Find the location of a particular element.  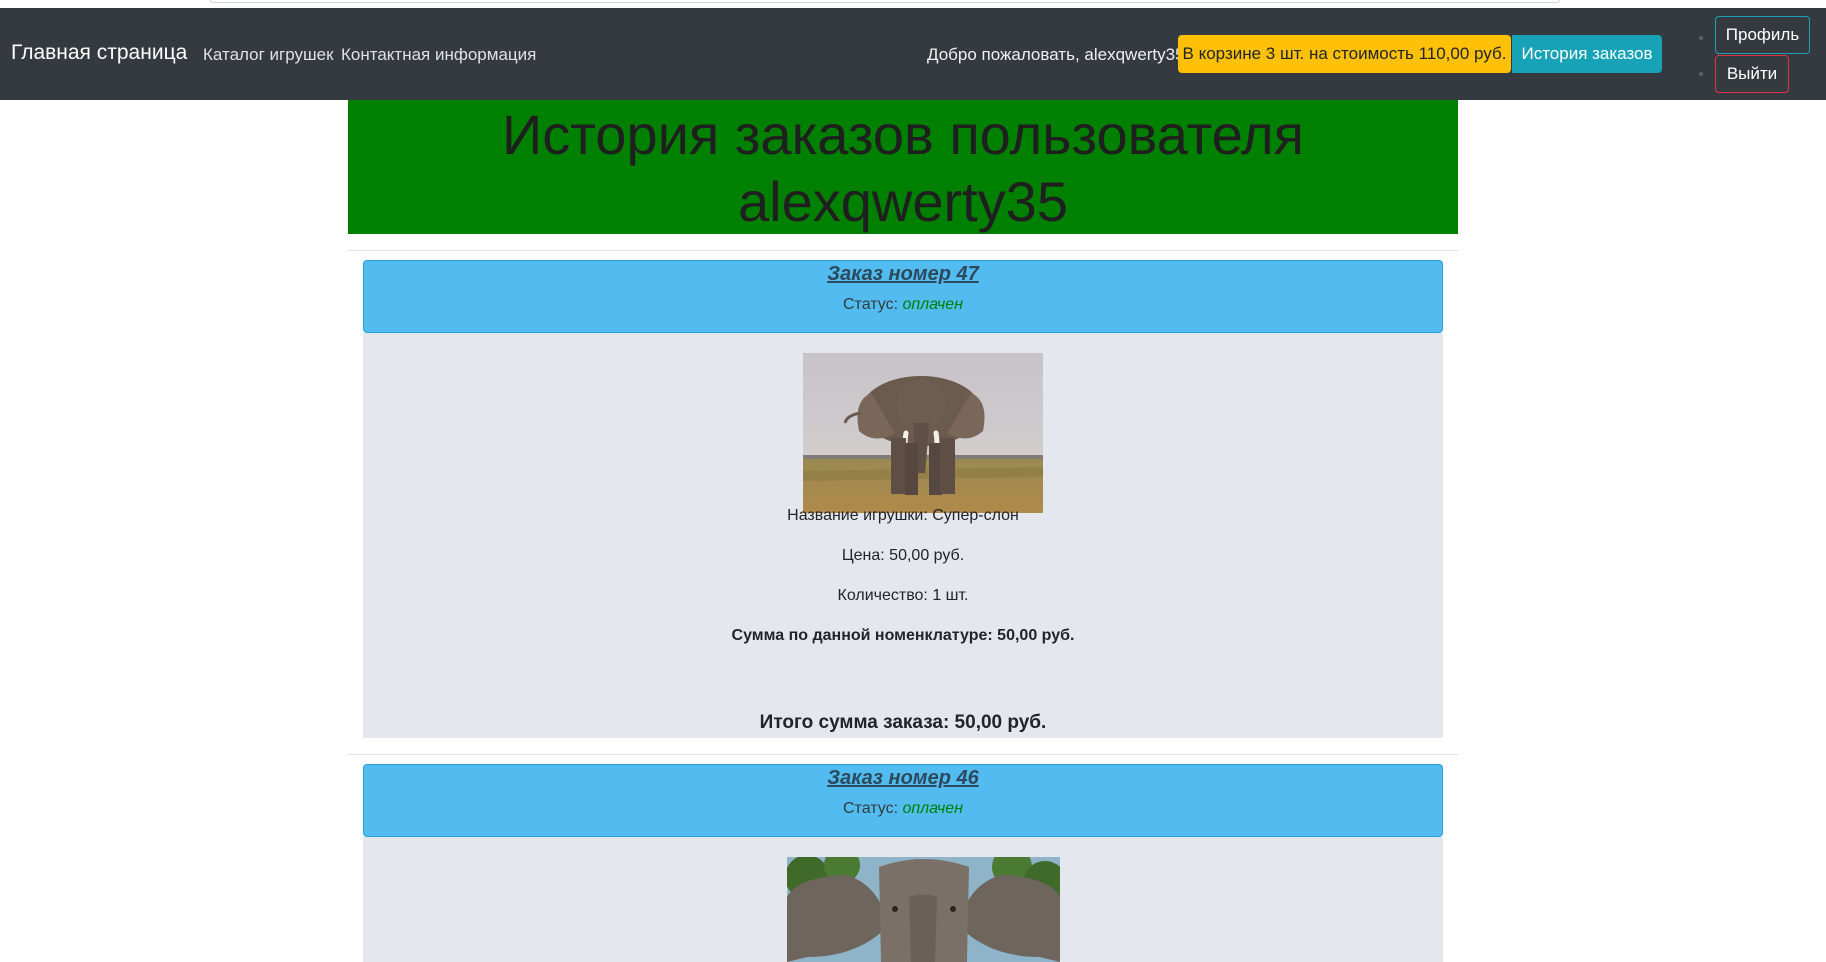

order-body is located at coordinates (903, 899).